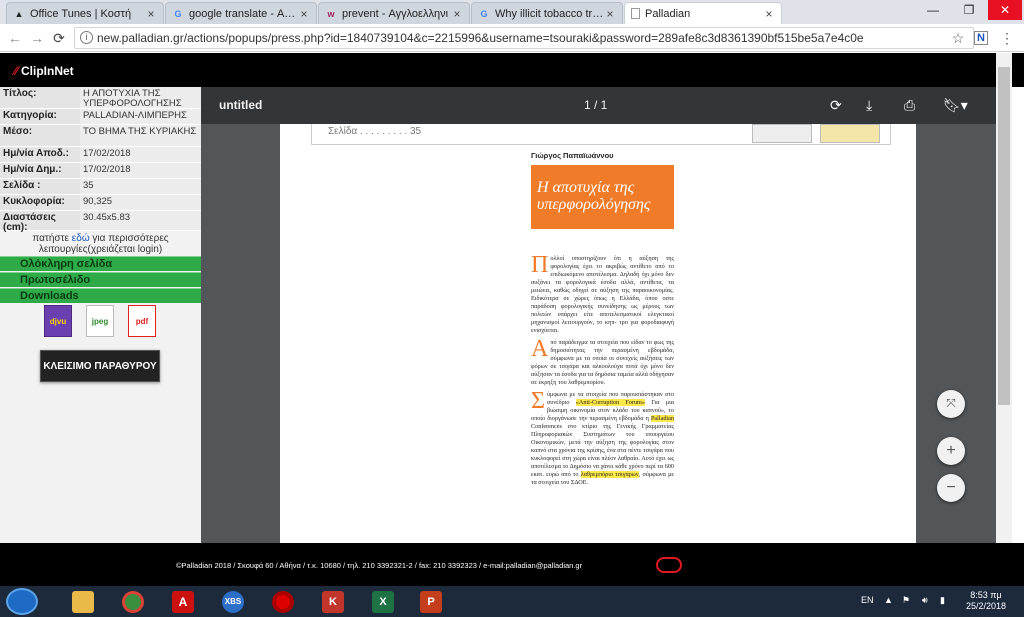 The width and height of the screenshot is (1024, 617). I want to click on info-row-medium: Μέσο: ΤΟ ΒΗΜΑ ΤΗΣ ΚΥΡΙΑΚΗΣ, so click(100, 136).